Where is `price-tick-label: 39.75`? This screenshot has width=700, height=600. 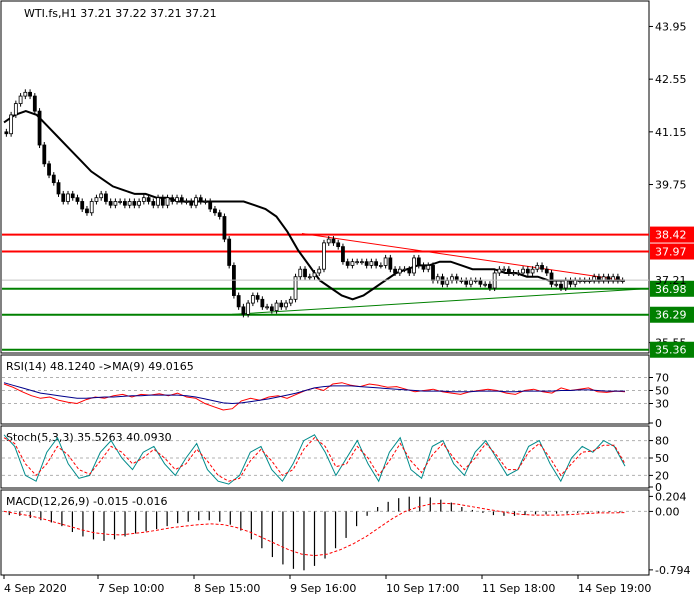 price-tick-label: 39.75 is located at coordinates (671, 185).